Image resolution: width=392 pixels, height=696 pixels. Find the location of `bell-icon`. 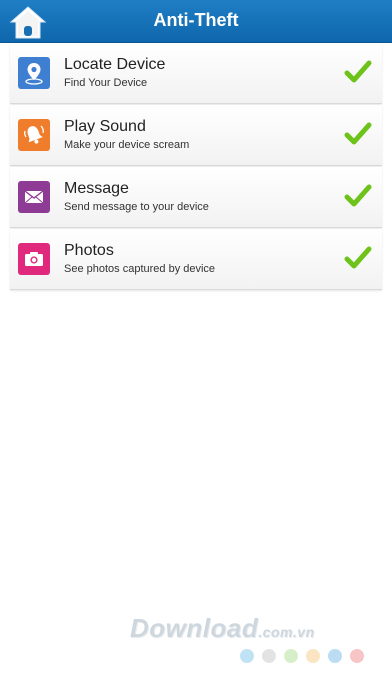

bell-icon is located at coordinates (34, 134).